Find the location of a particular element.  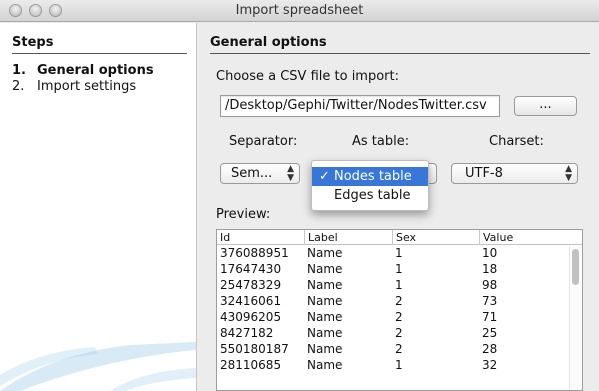

table-header: Id Label Sex Value is located at coordinates (399, 237).